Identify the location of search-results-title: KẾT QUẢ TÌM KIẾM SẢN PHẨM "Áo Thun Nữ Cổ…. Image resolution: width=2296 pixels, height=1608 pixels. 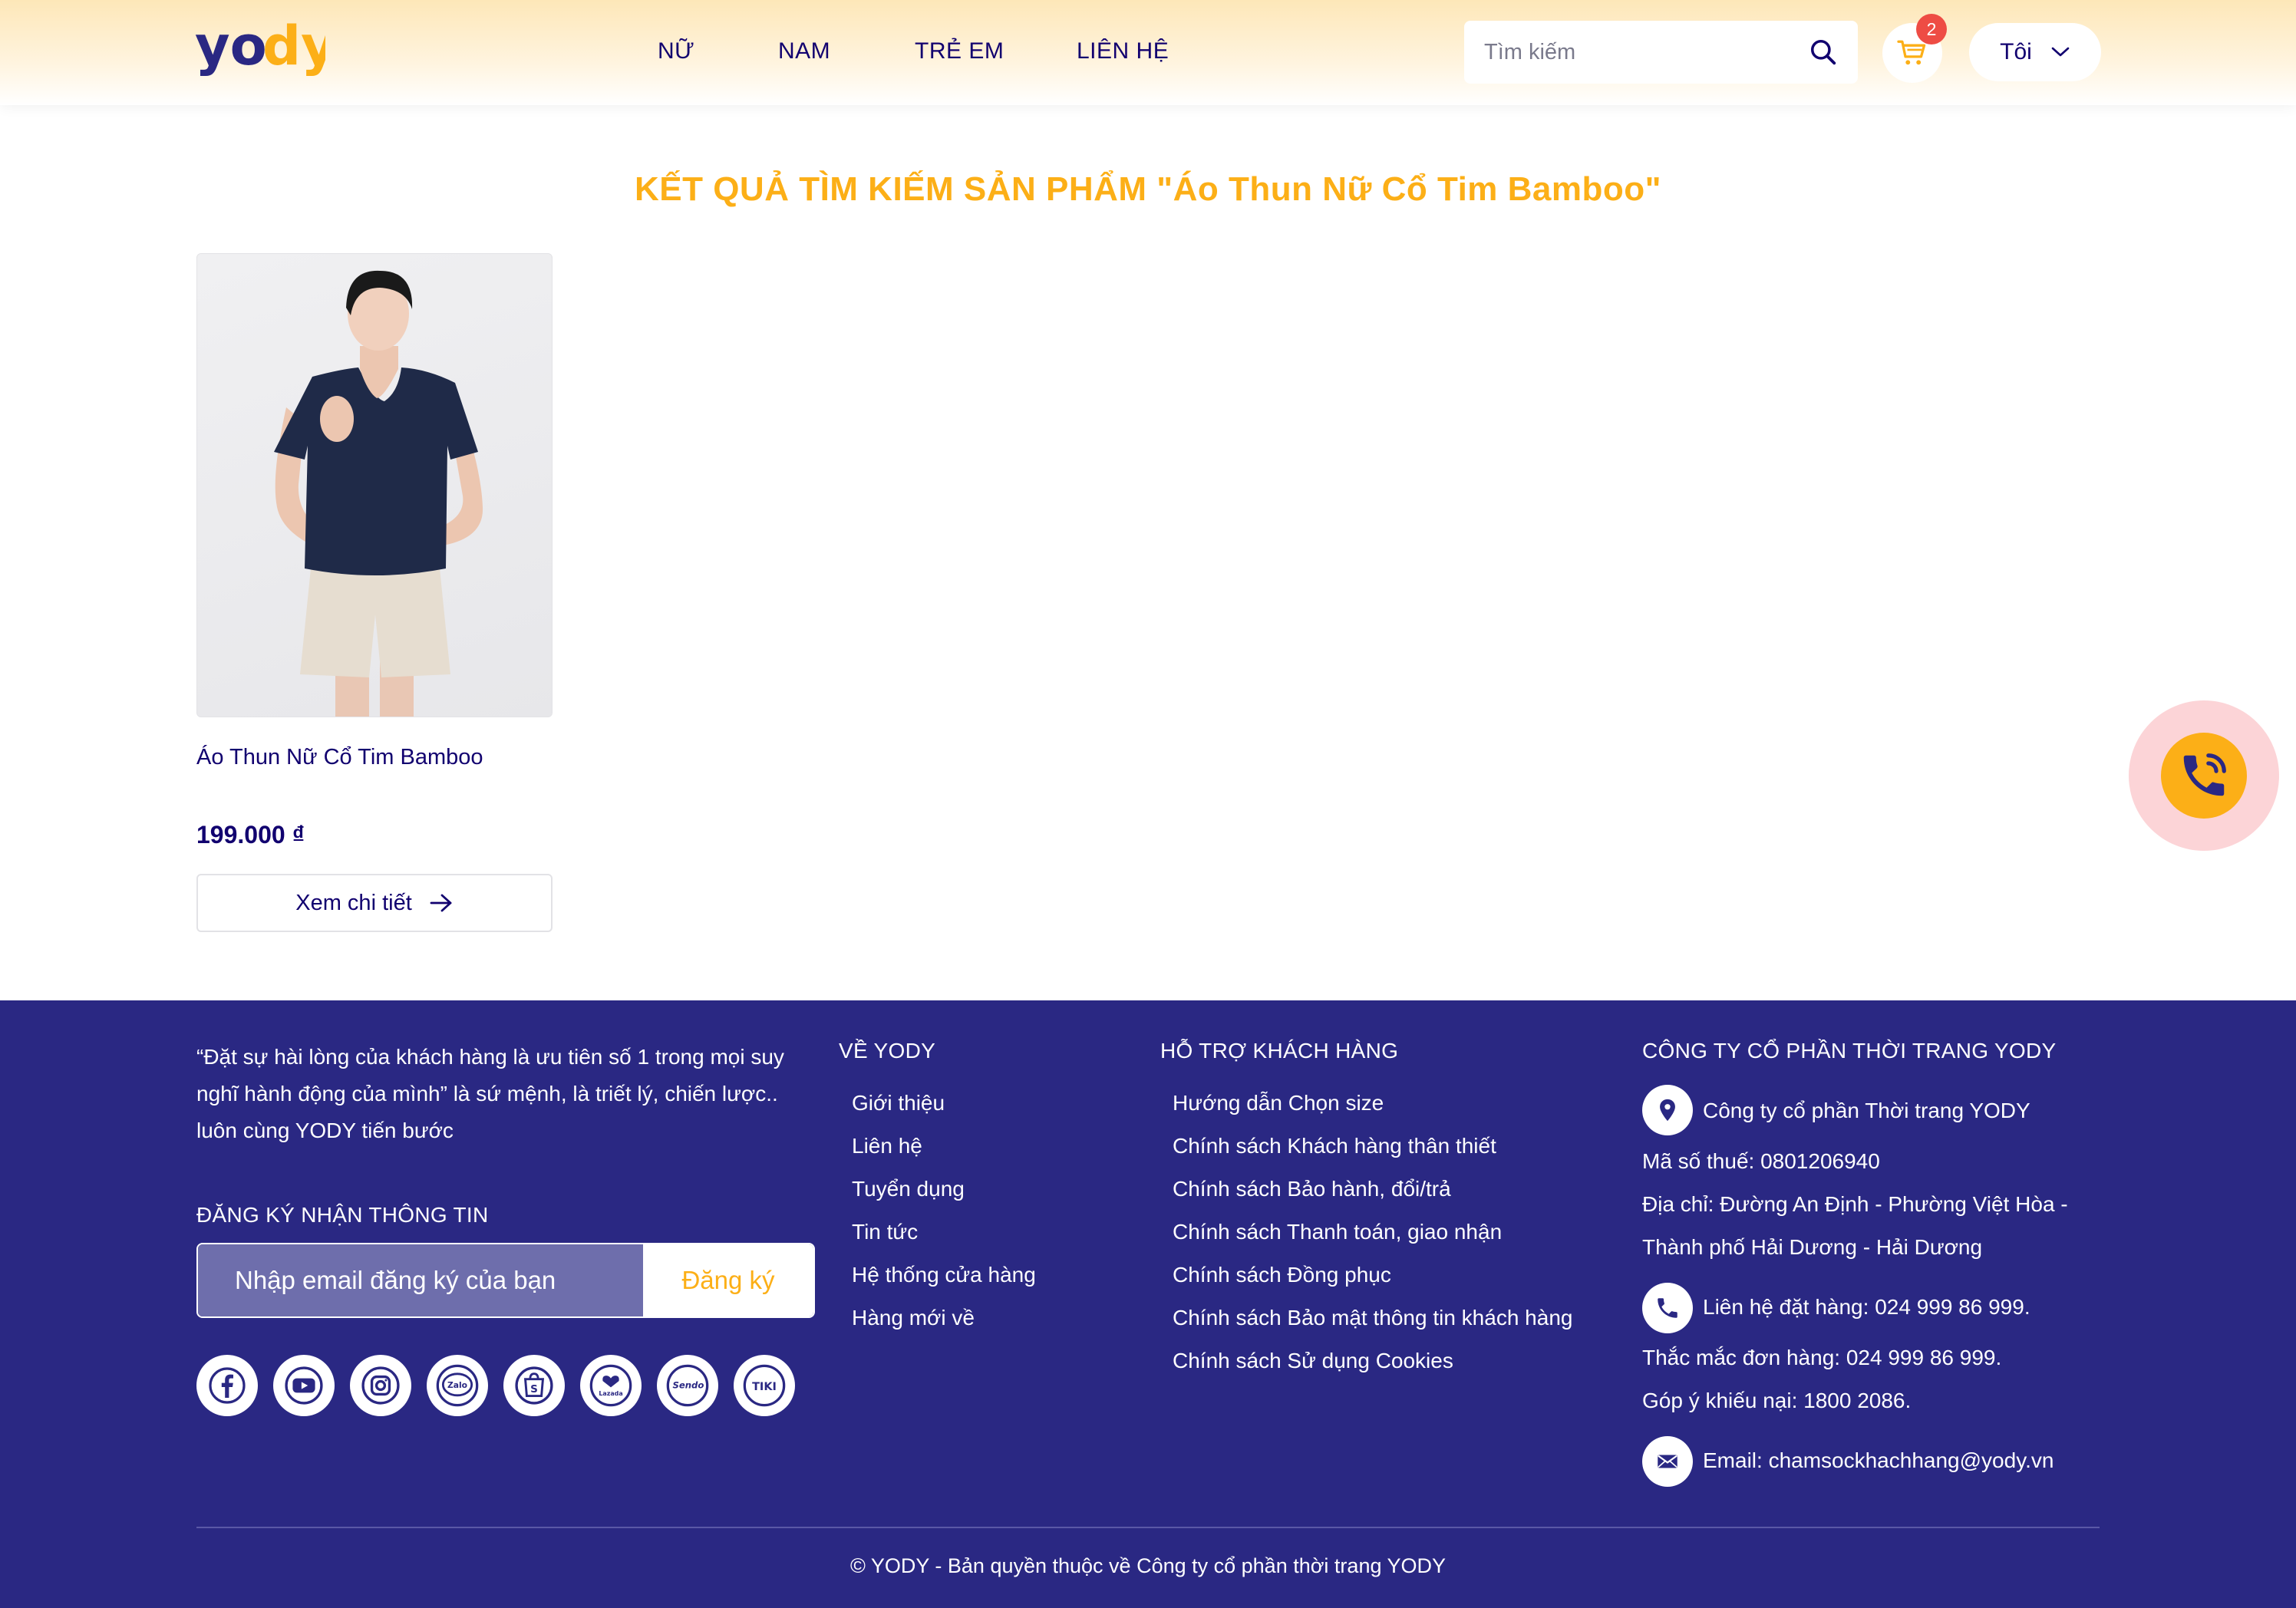
(1148, 189).